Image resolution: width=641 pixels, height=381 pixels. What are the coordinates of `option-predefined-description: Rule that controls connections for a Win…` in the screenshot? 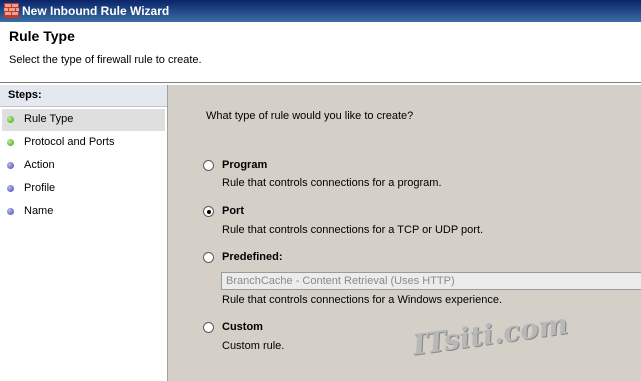 It's located at (362, 300).